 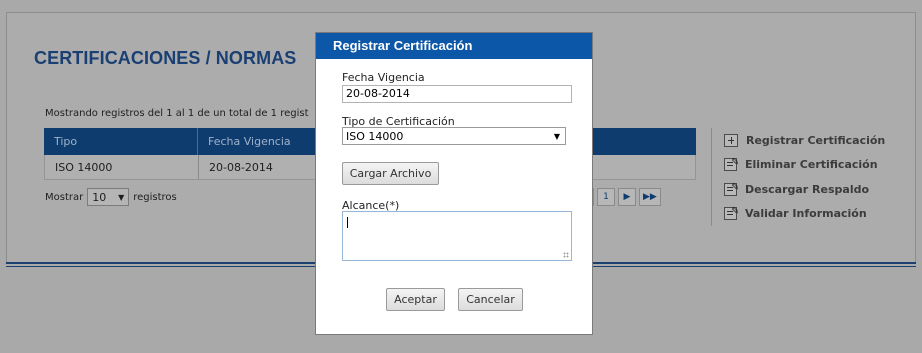 What do you see at coordinates (258, 141) in the screenshot?
I see `column-header-fecha: Fecha Vigencia` at bounding box center [258, 141].